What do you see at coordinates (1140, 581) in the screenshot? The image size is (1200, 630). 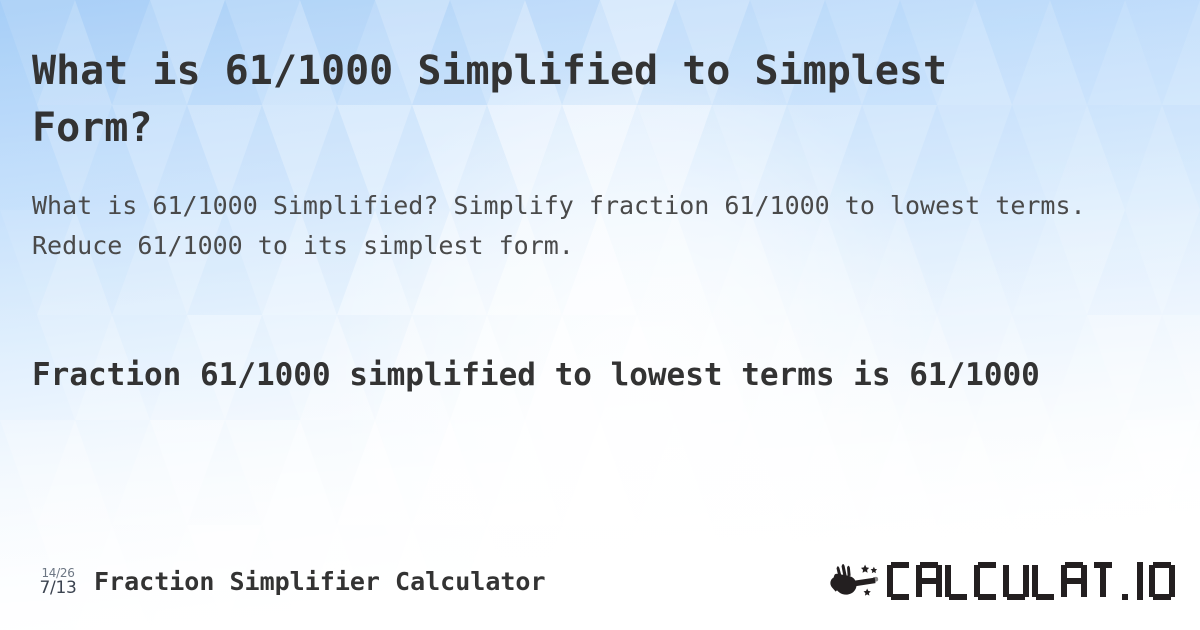 I see `logo-char-i` at bounding box center [1140, 581].